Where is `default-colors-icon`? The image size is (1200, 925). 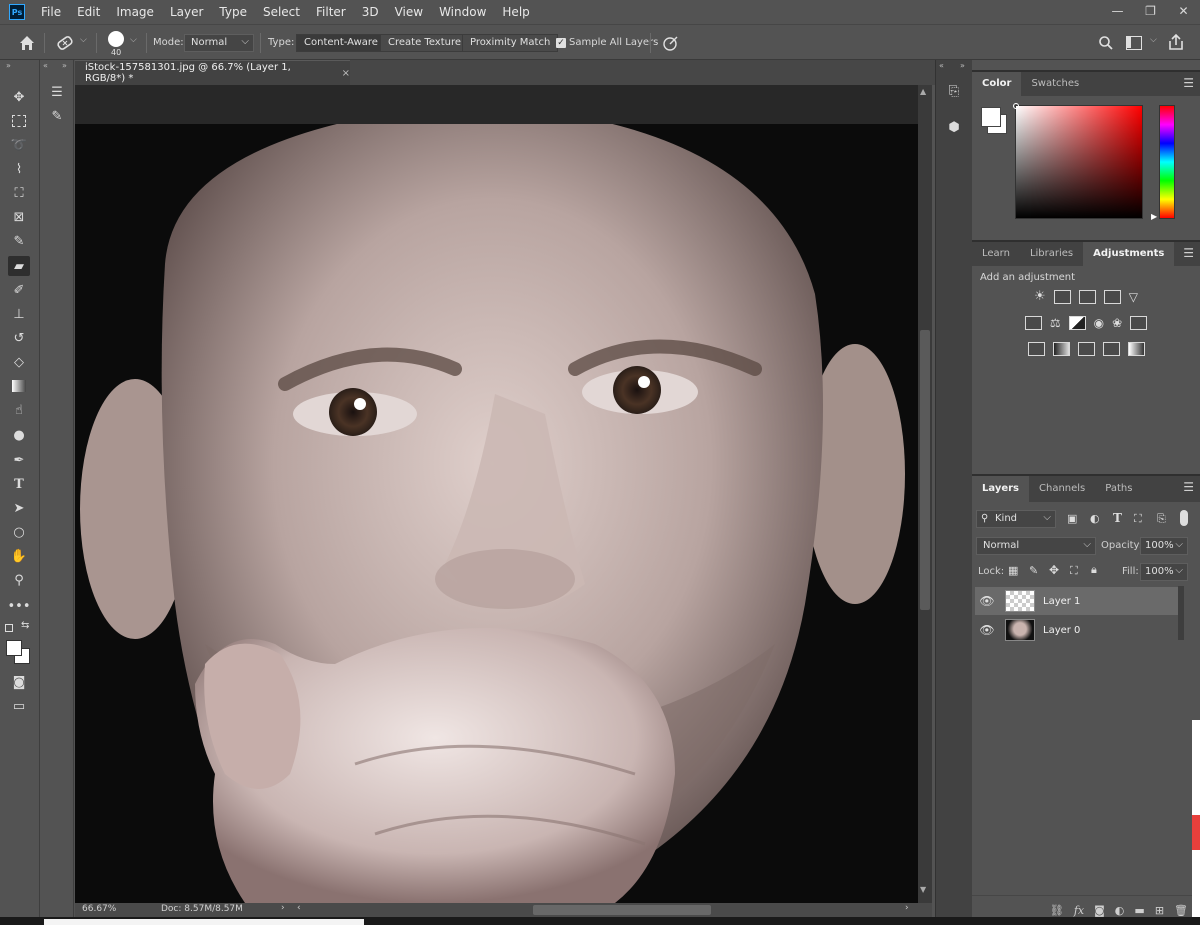 default-colors-icon is located at coordinates (9, 628).